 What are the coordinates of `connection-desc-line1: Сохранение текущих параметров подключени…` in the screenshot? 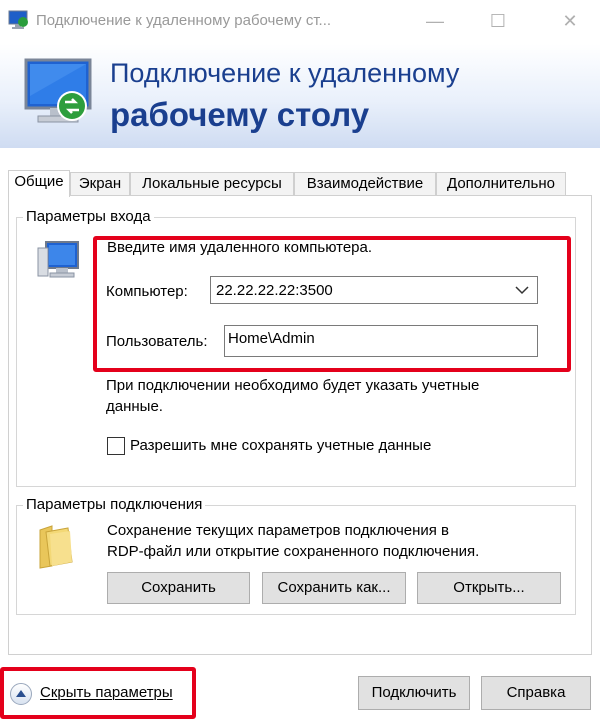 It's located at (278, 530).